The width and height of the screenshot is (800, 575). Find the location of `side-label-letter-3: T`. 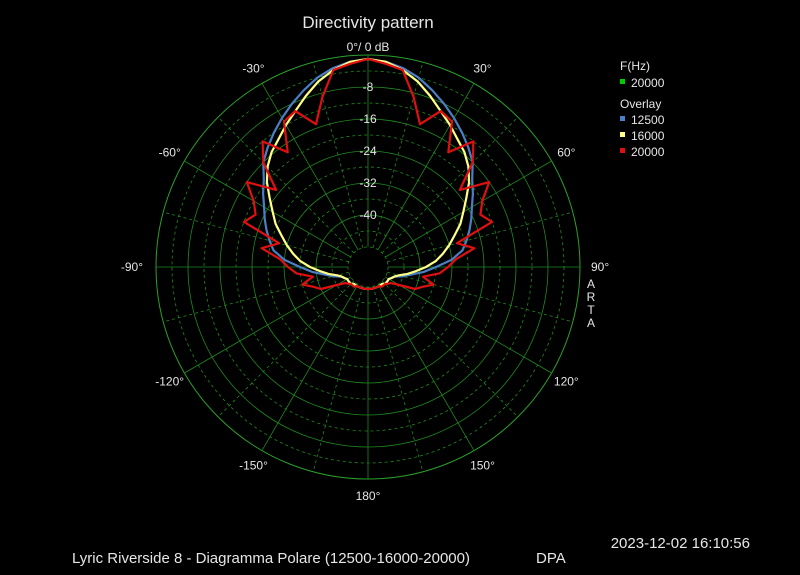

side-label-letter-3: T is located at coordinates (591, 310).